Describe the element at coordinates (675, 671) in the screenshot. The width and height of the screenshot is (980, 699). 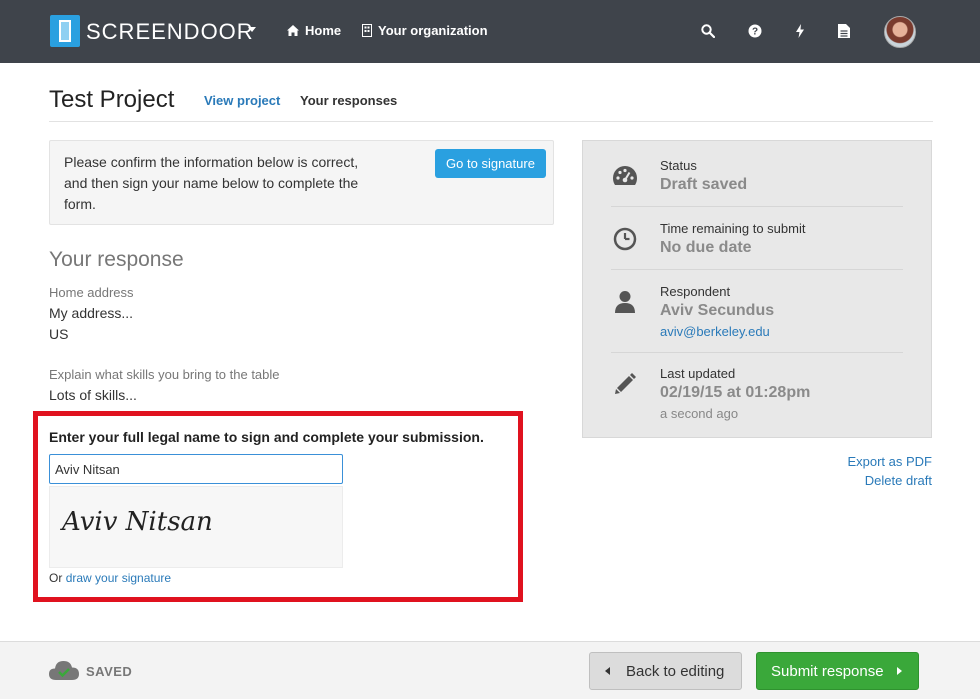
I see `back-to-editing-label: Back to editing` at that location.